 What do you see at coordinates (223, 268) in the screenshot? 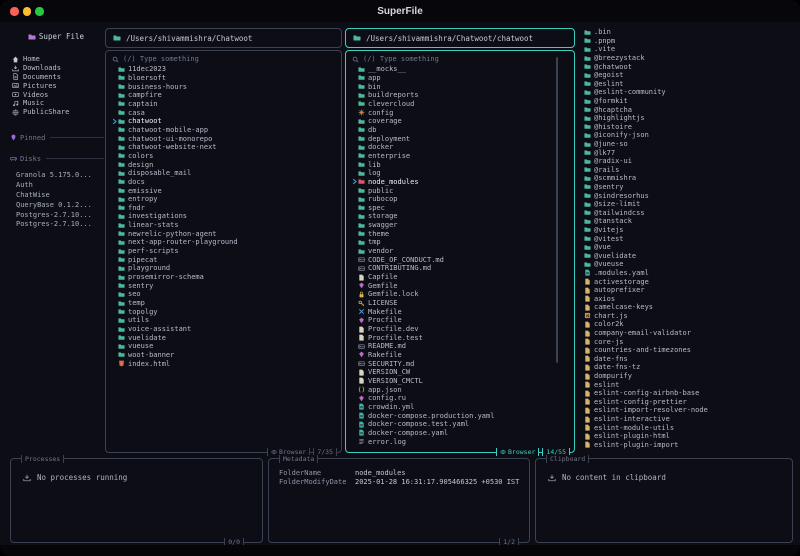
I see `file-row: playground` at bounding box center [223, 268].